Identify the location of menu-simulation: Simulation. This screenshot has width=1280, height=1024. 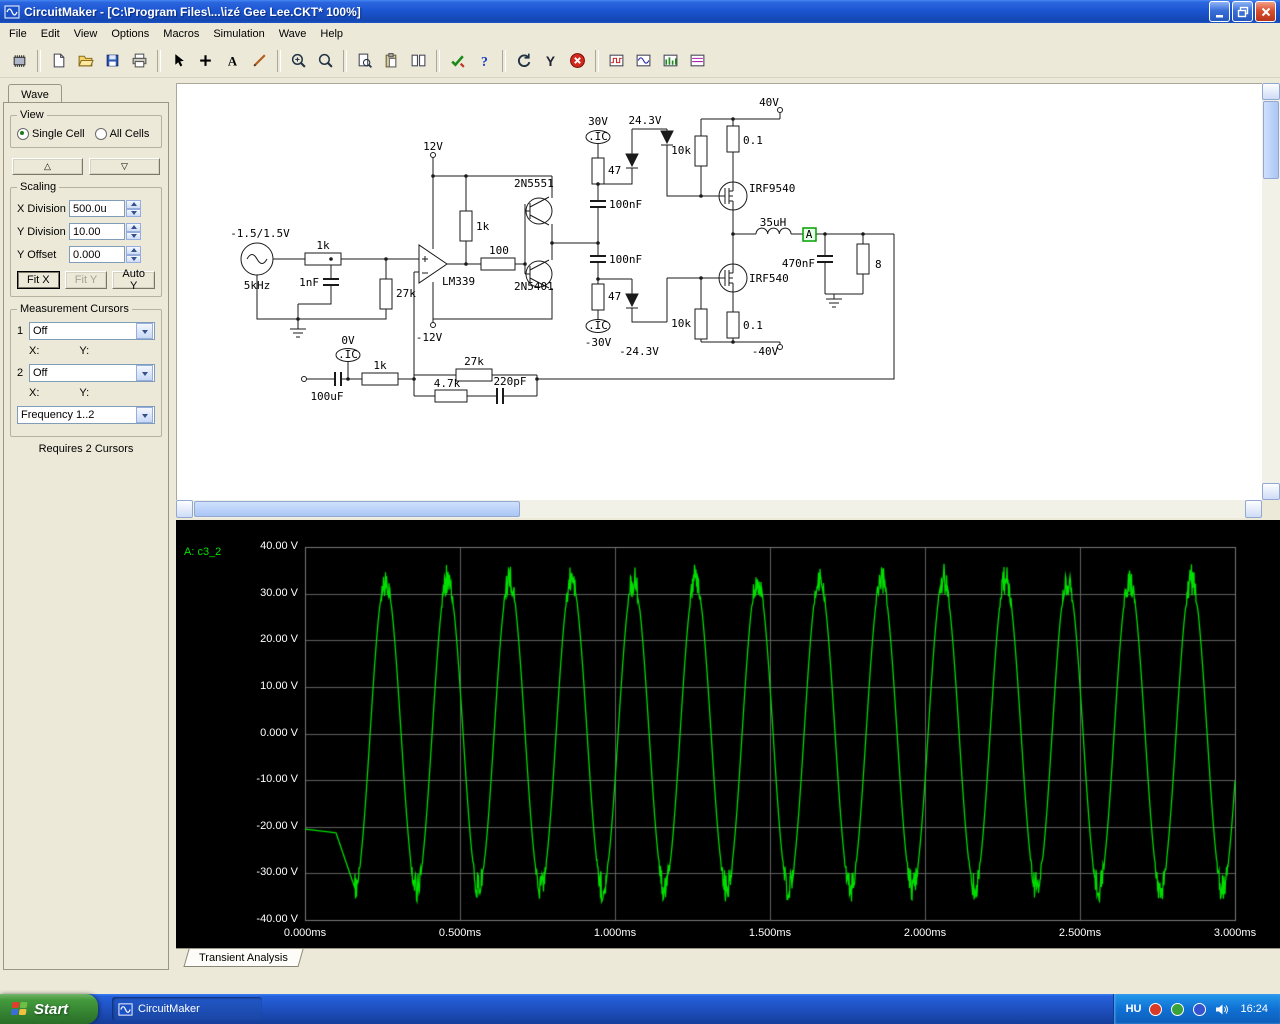
(238, 34).